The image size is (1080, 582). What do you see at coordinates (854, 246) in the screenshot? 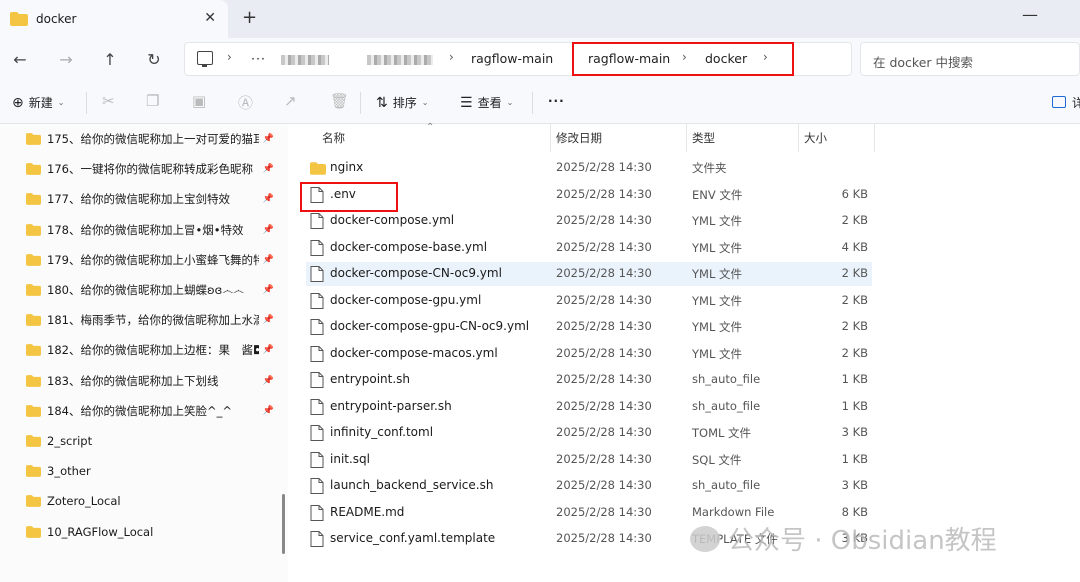
I see `file-size: 4 KB` at bounding box center [854, 246].